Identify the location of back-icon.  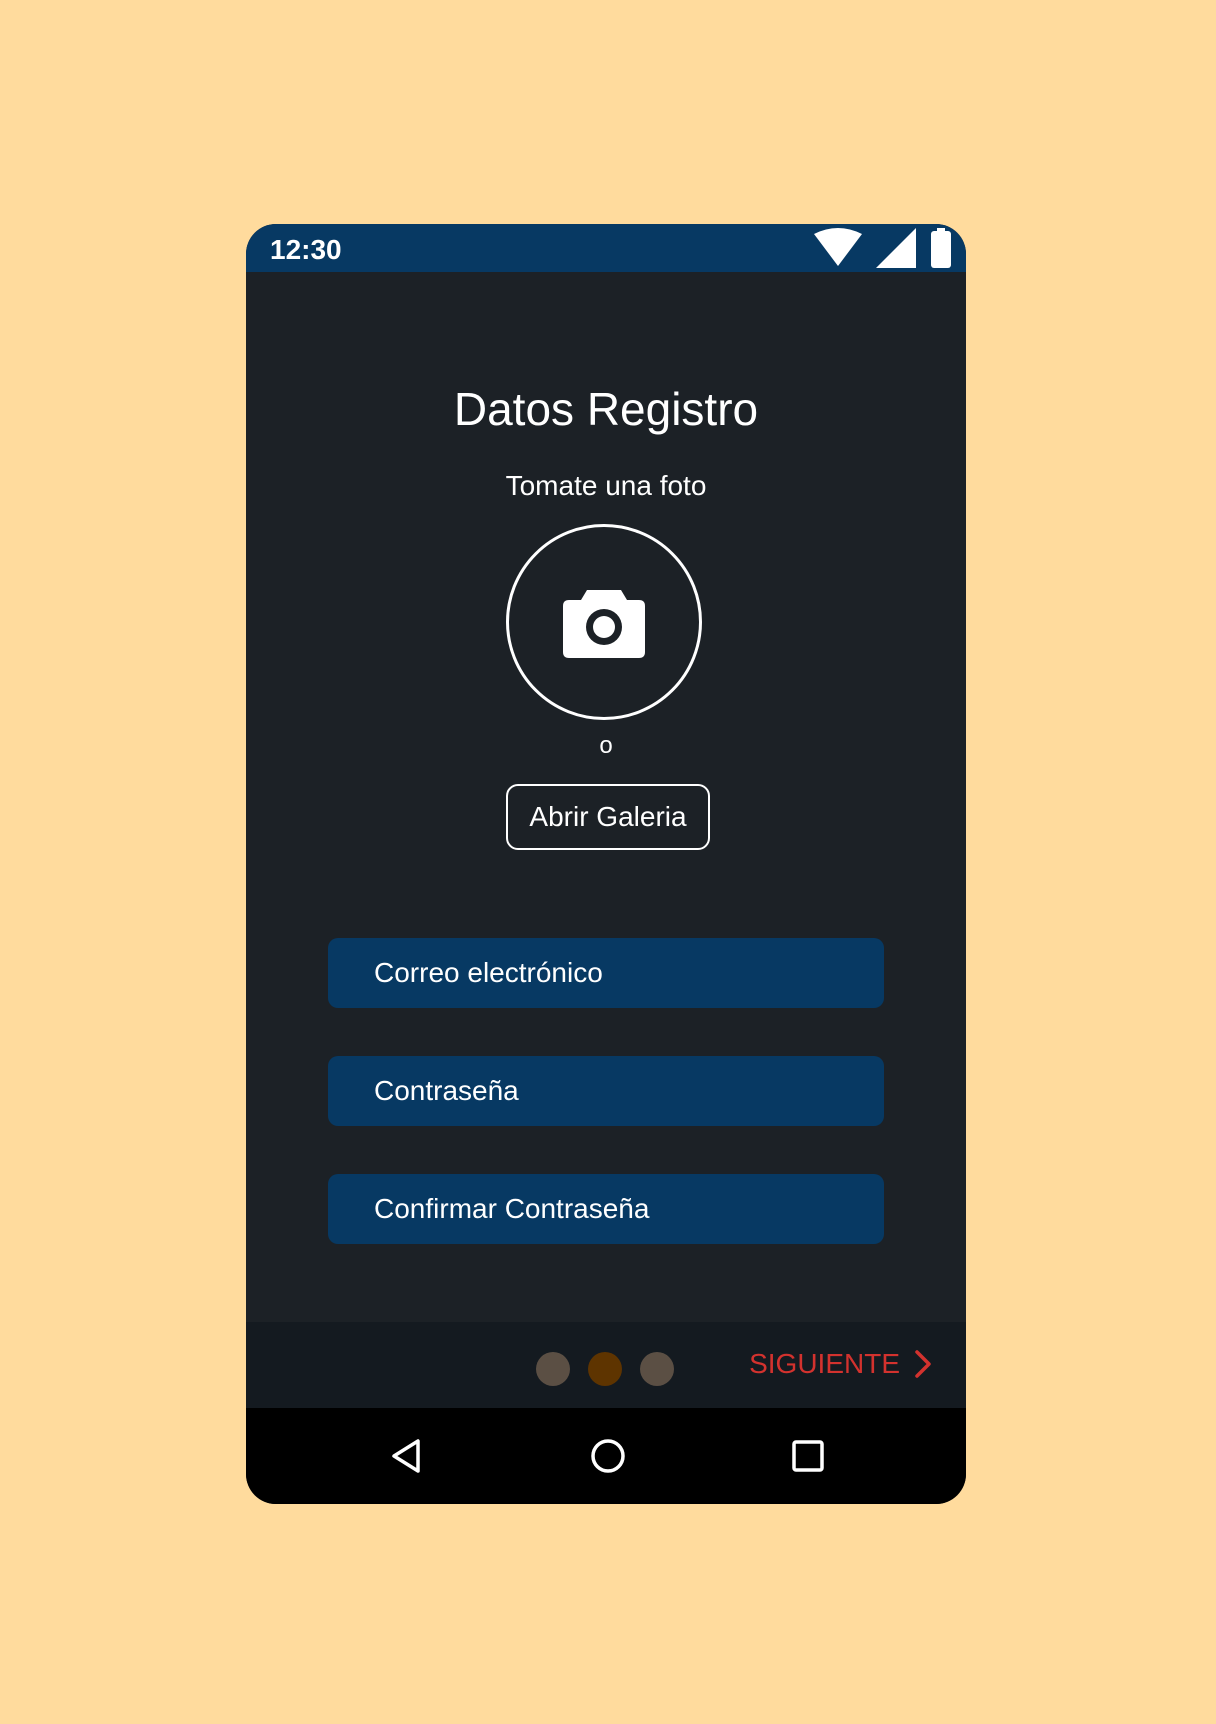
(408, 1456).